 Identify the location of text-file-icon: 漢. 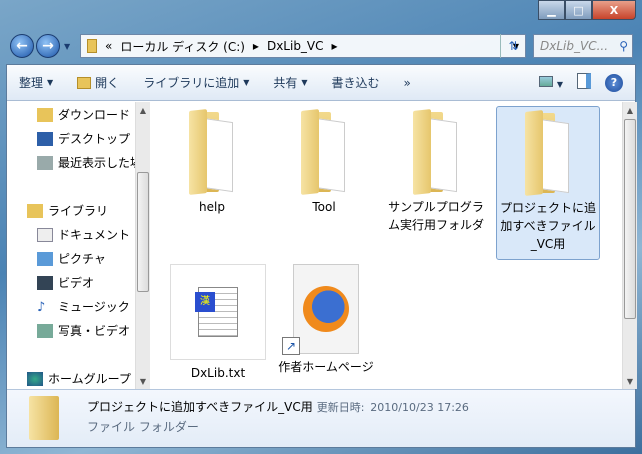
(218, 312).